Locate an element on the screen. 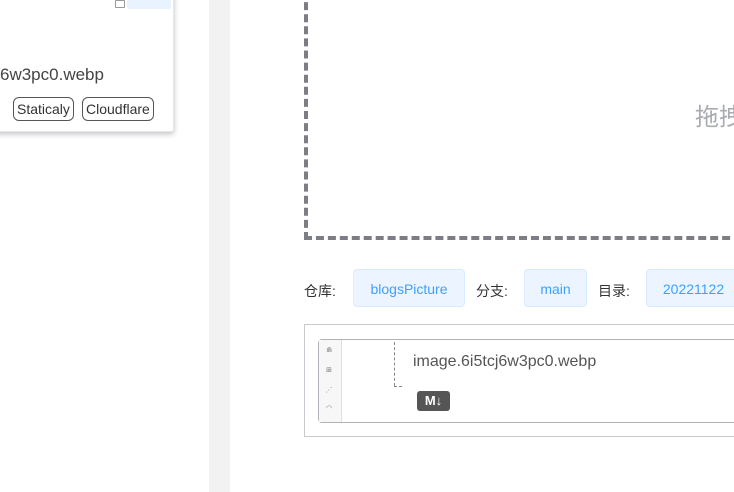 Image resolution: width=734 pixels, height=492 pixels. dir-label: 目录: is located at coordinates (614, 291).